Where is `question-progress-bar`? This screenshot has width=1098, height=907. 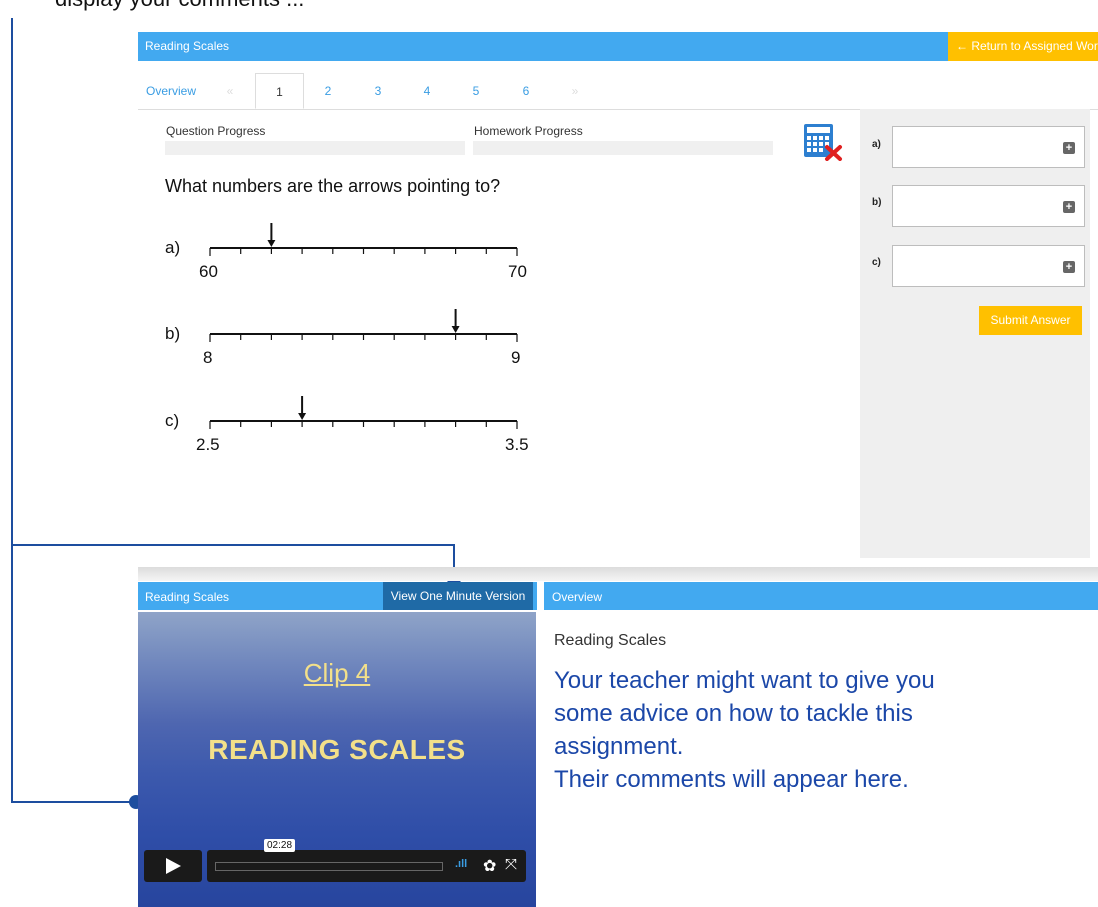
question-progress-bar is located at coordinates (315, 148).